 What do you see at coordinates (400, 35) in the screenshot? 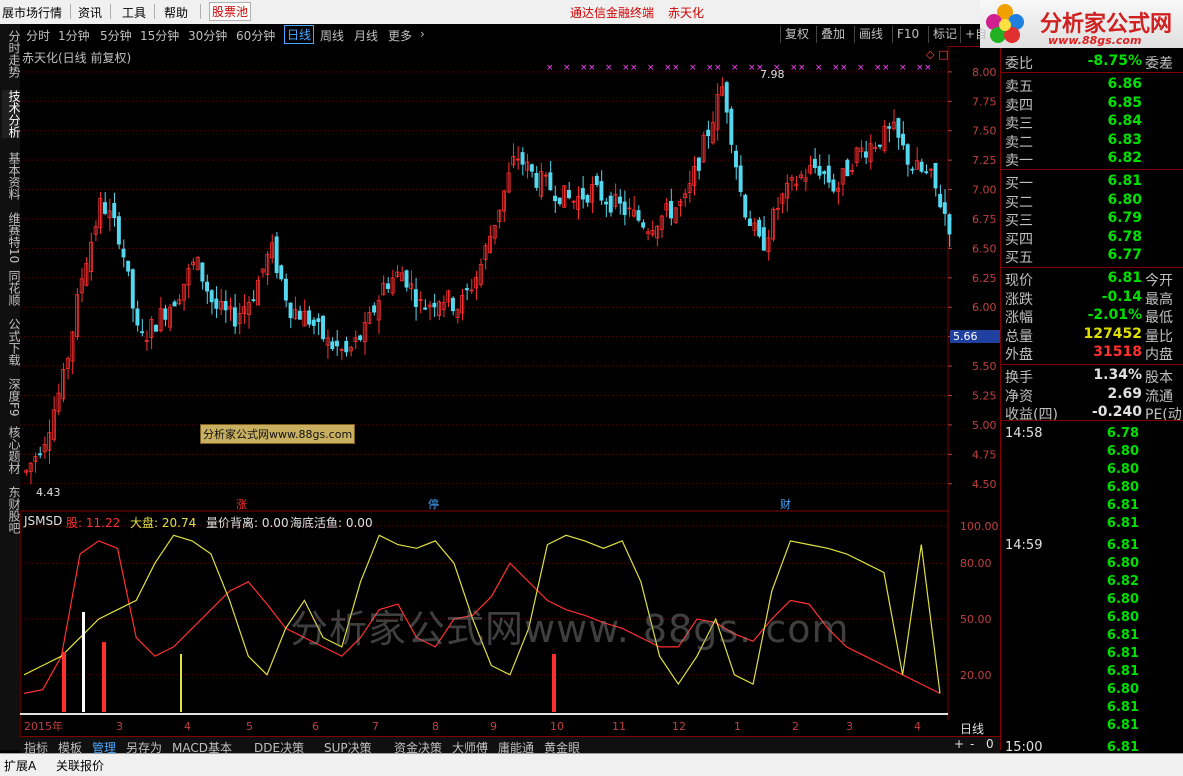
I see `tab-period-more: 更多` at bounding box center [400, 35].